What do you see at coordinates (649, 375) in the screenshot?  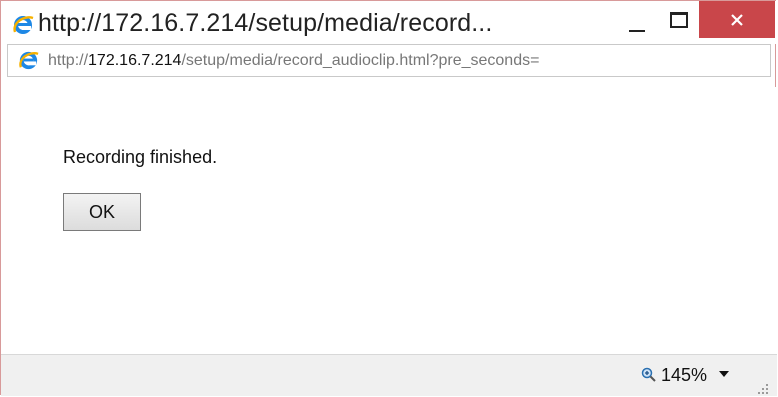 I see `zoom-icon` at bounding box center [649, 375].